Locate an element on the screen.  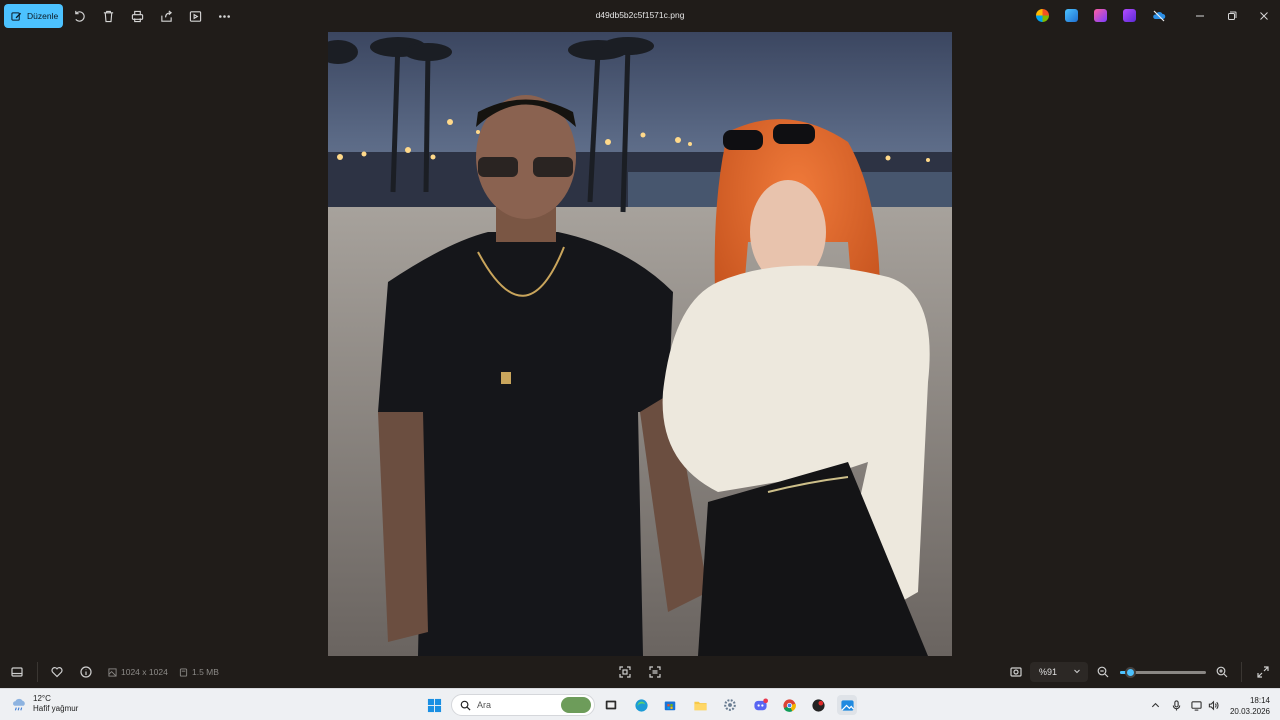
window-title: d49db5b2c5f1571c.png is located at coordinates (640, 15).